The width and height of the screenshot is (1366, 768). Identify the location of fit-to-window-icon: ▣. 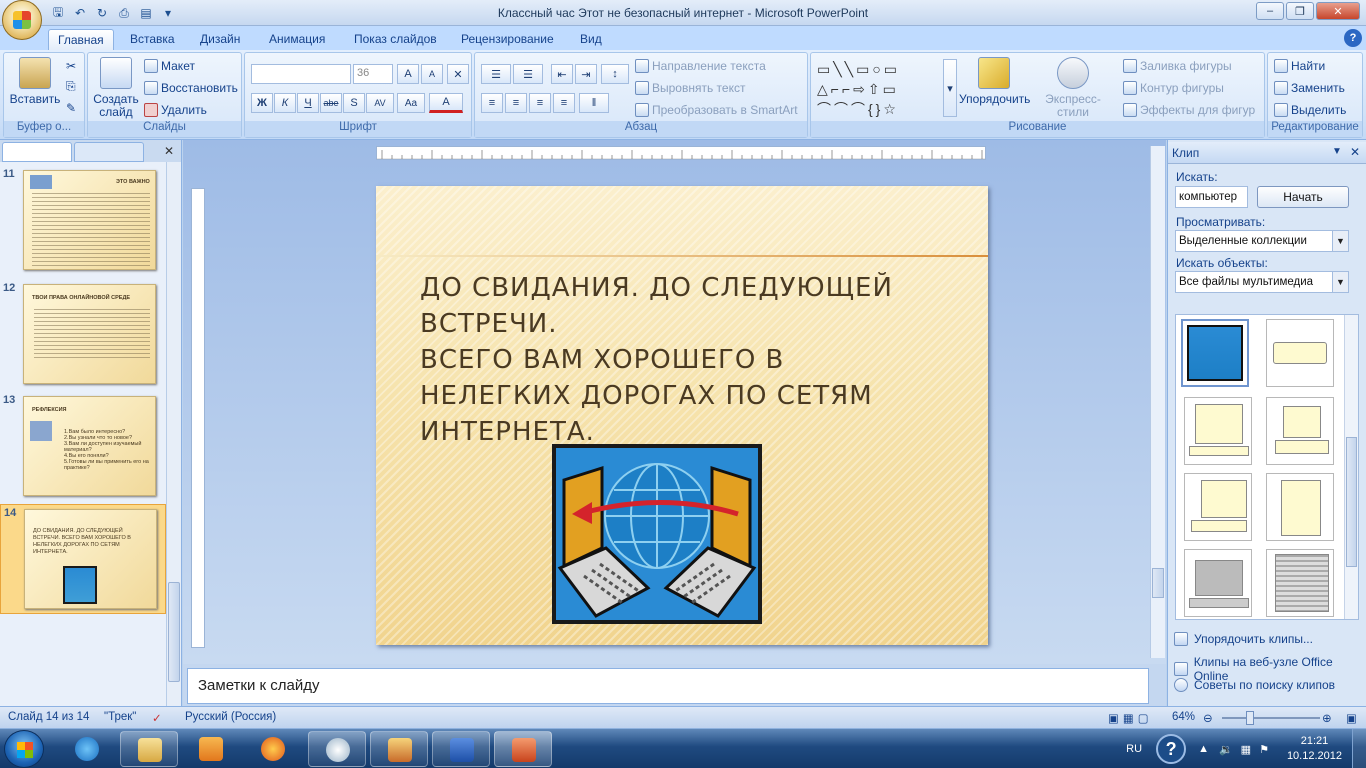
(1351, 718).